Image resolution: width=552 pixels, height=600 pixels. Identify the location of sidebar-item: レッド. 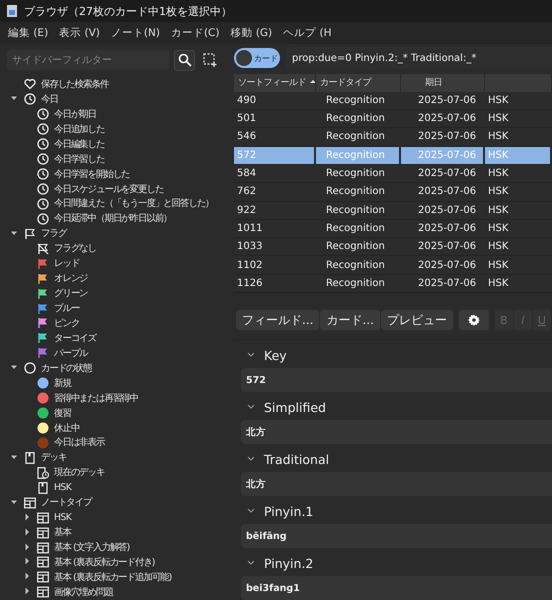
(67, 263).